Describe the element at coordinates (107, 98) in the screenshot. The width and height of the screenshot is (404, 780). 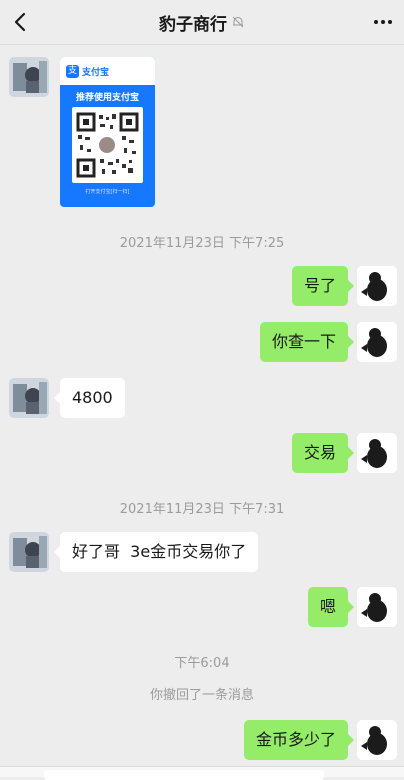
I see `alipay-slogan: 推荐使用支付宝` at that location.